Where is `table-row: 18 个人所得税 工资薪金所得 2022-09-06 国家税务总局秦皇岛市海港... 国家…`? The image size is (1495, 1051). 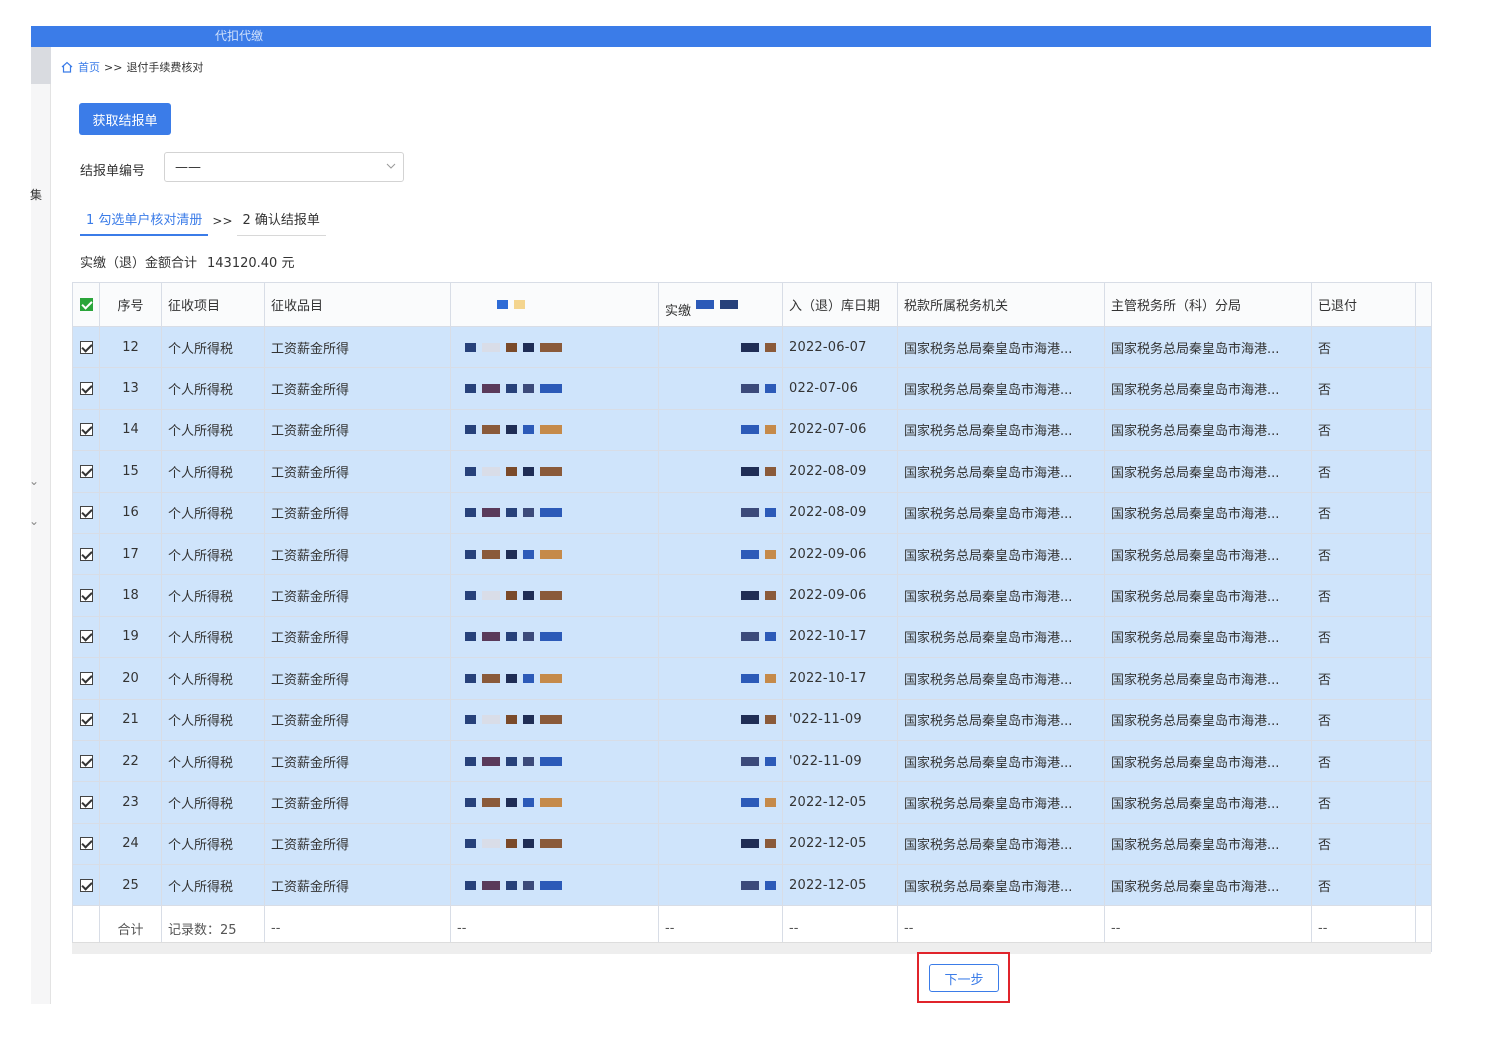 table-row: 18 个人所得税 工资薪金所得 2022-09-06 国家税务总局秦皇岛市海港... 国家… is located at coordinates (752, 595).